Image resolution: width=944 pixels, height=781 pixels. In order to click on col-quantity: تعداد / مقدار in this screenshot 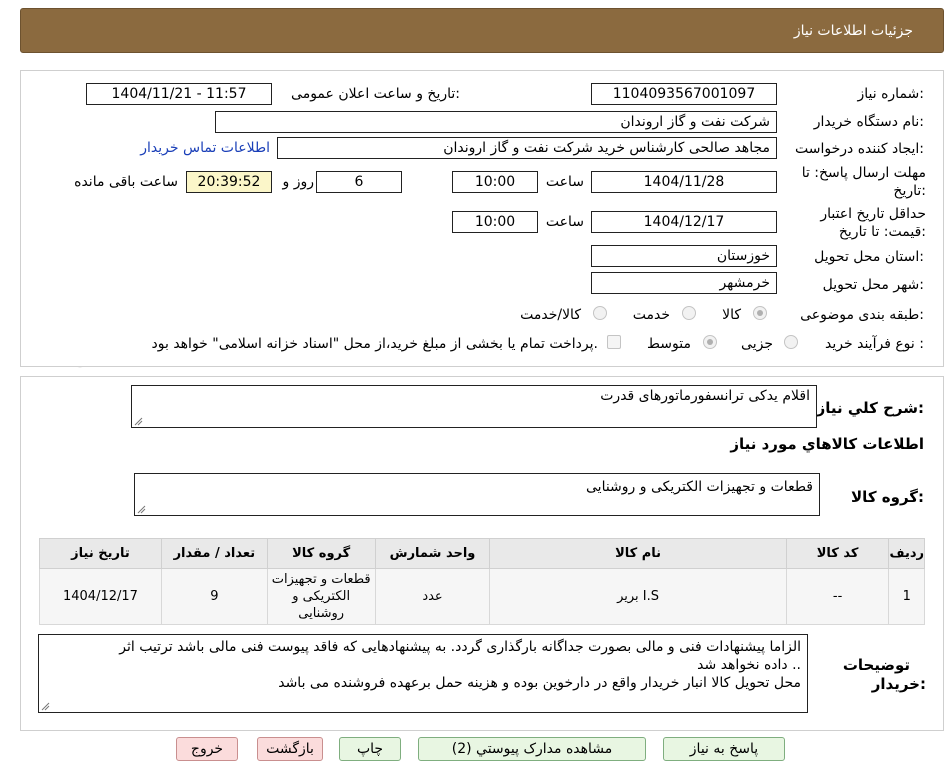, I will do `click(214, 553)`.